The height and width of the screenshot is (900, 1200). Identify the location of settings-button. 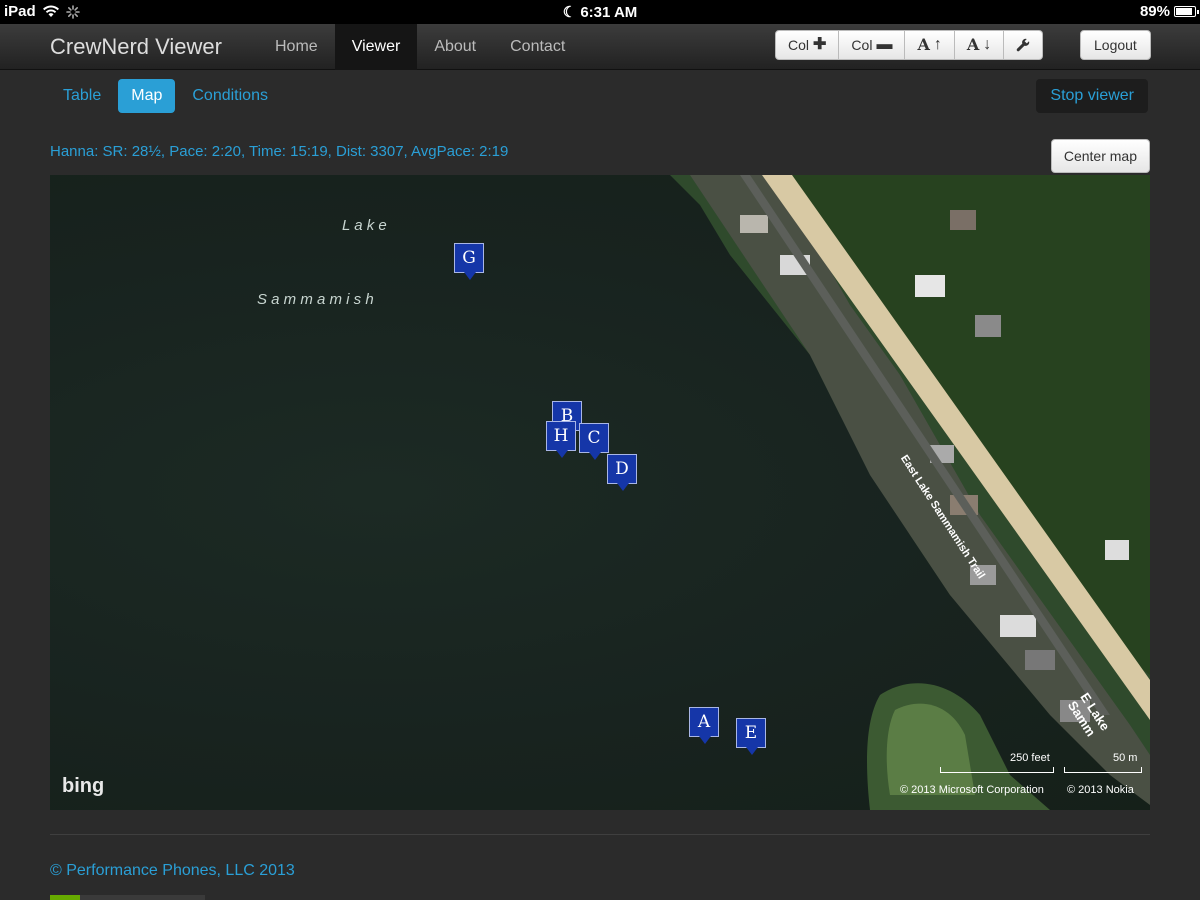
(1024, 45).